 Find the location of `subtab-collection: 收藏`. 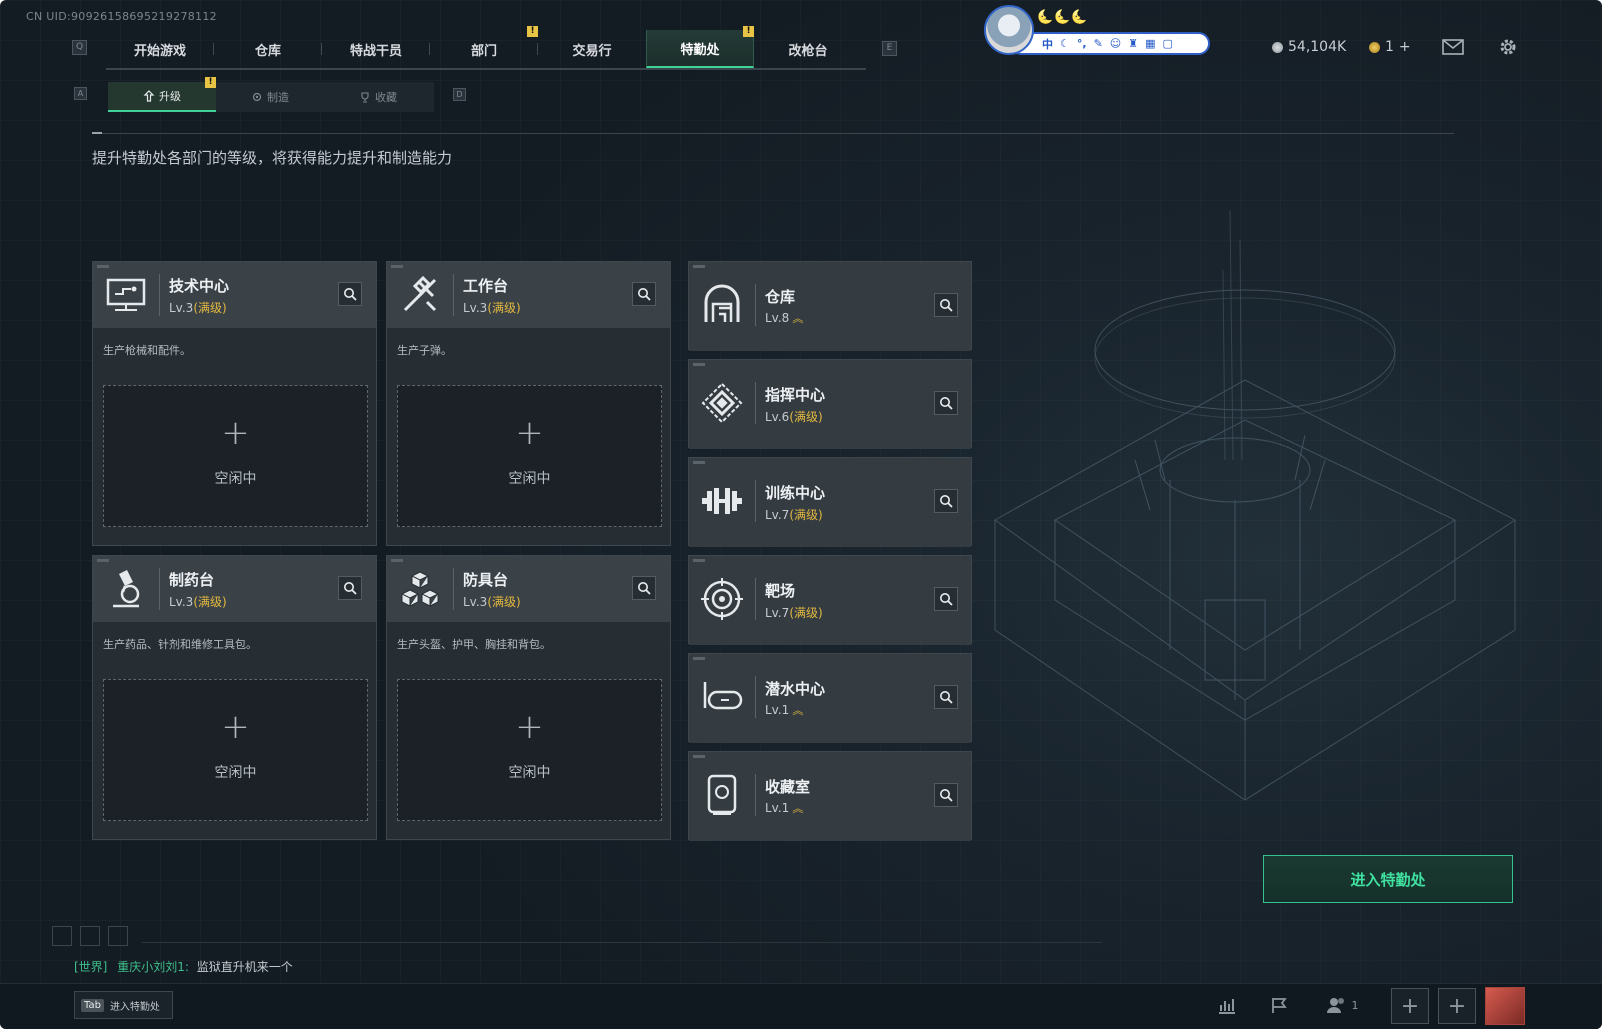

subtab-collection: 收藏 is located at coordinates (378, 97).